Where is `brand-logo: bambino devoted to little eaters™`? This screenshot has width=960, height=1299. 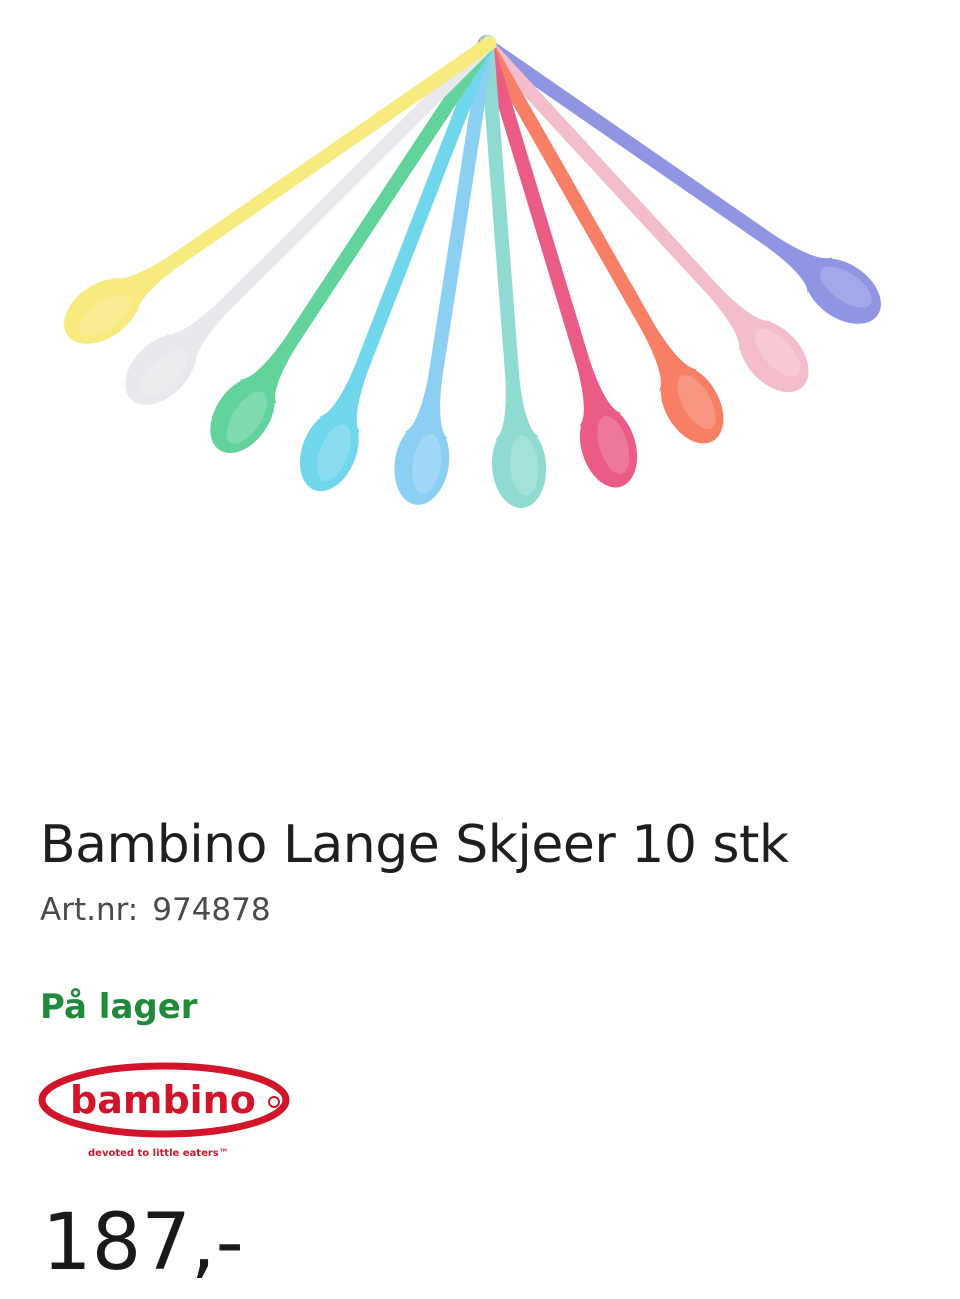
brand-logo: bambino devoted to little eaters™ is located at coordinates (166, 1114).